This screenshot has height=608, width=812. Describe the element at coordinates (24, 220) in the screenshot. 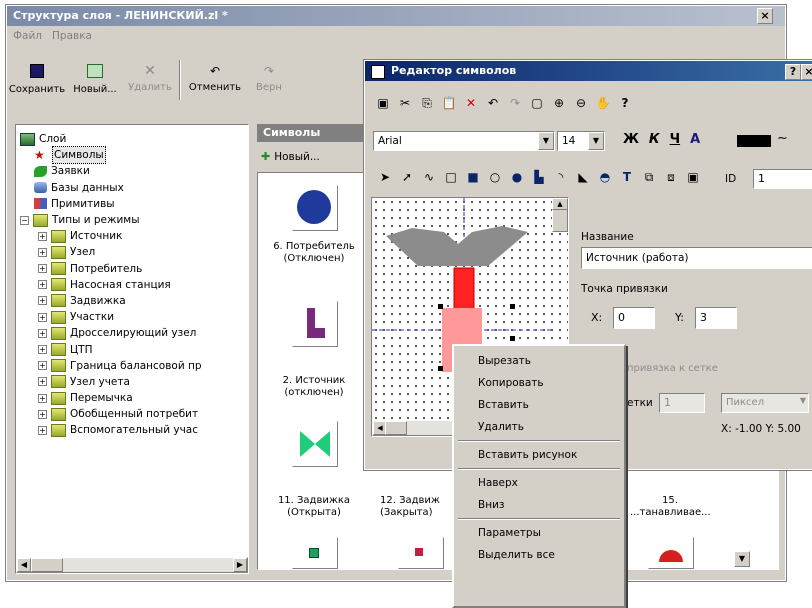

I see `collapse-icon: −` at that location.